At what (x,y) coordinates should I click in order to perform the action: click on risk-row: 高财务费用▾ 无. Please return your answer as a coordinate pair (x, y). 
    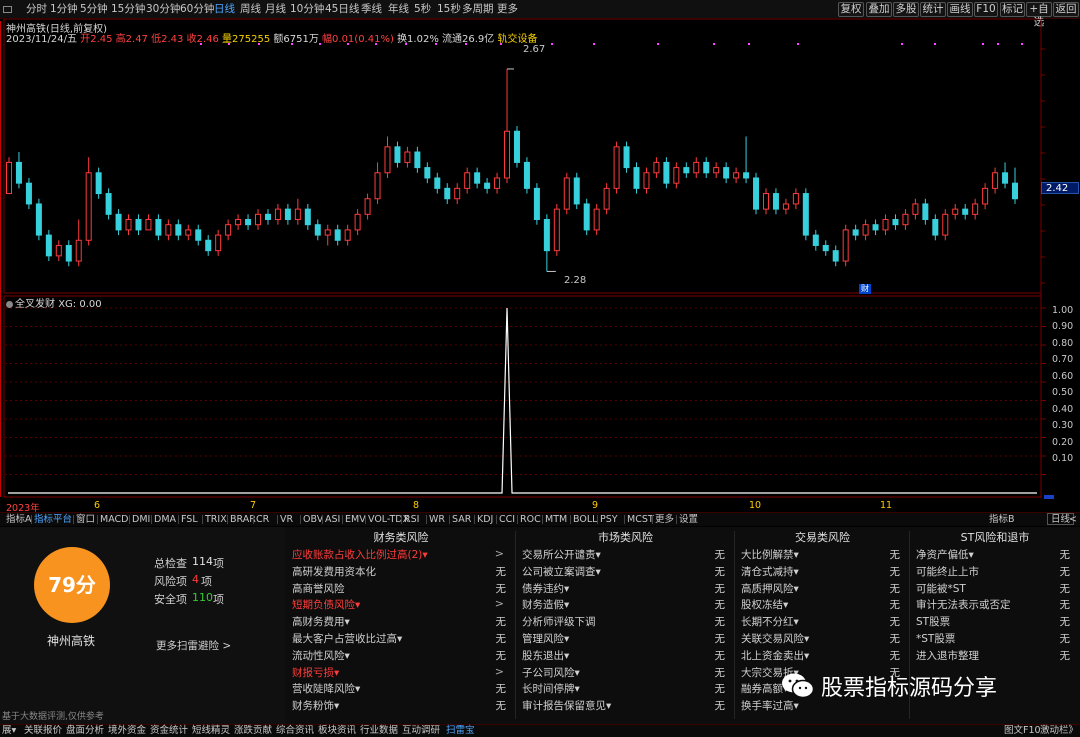
    Looking at the image, I should click on (401, 621).